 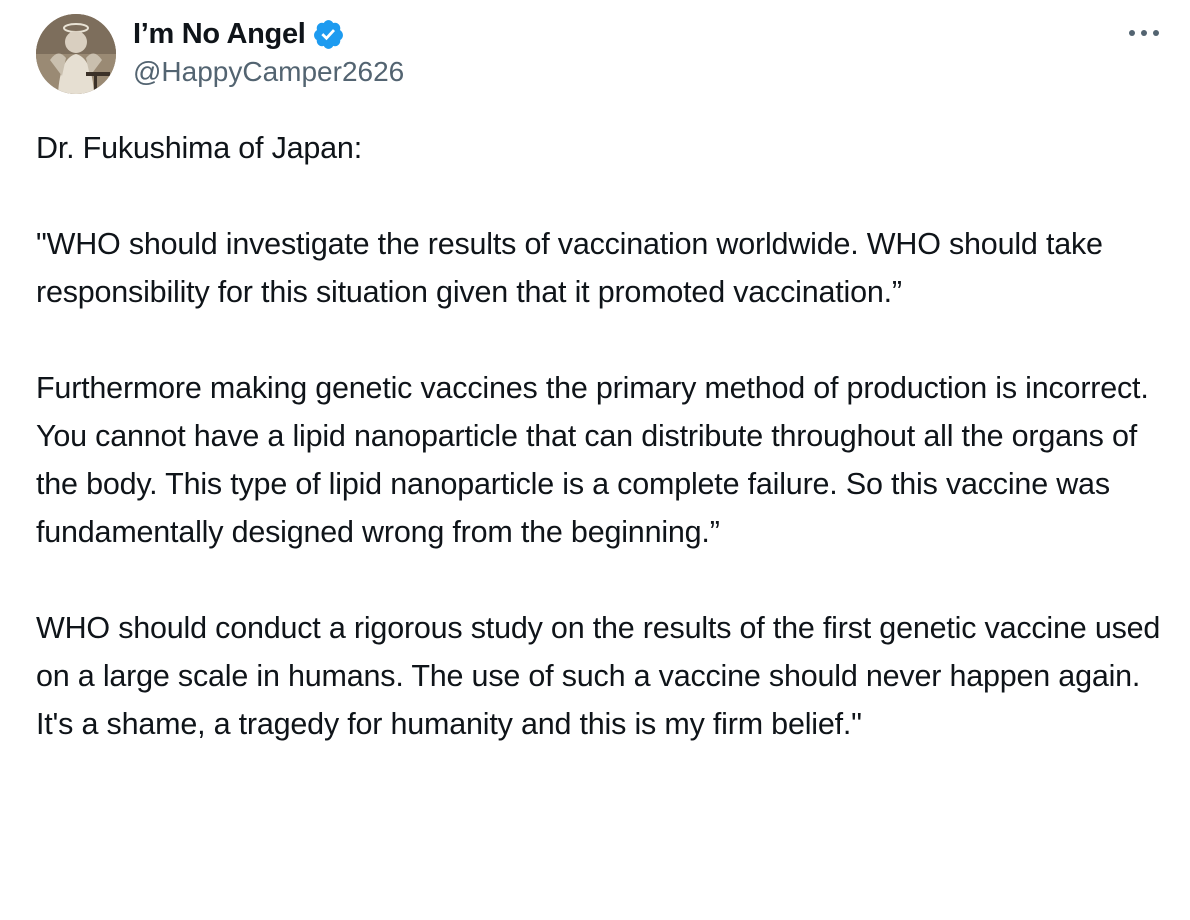 I want to click on more-options-button, so click(x=1144, y=33).